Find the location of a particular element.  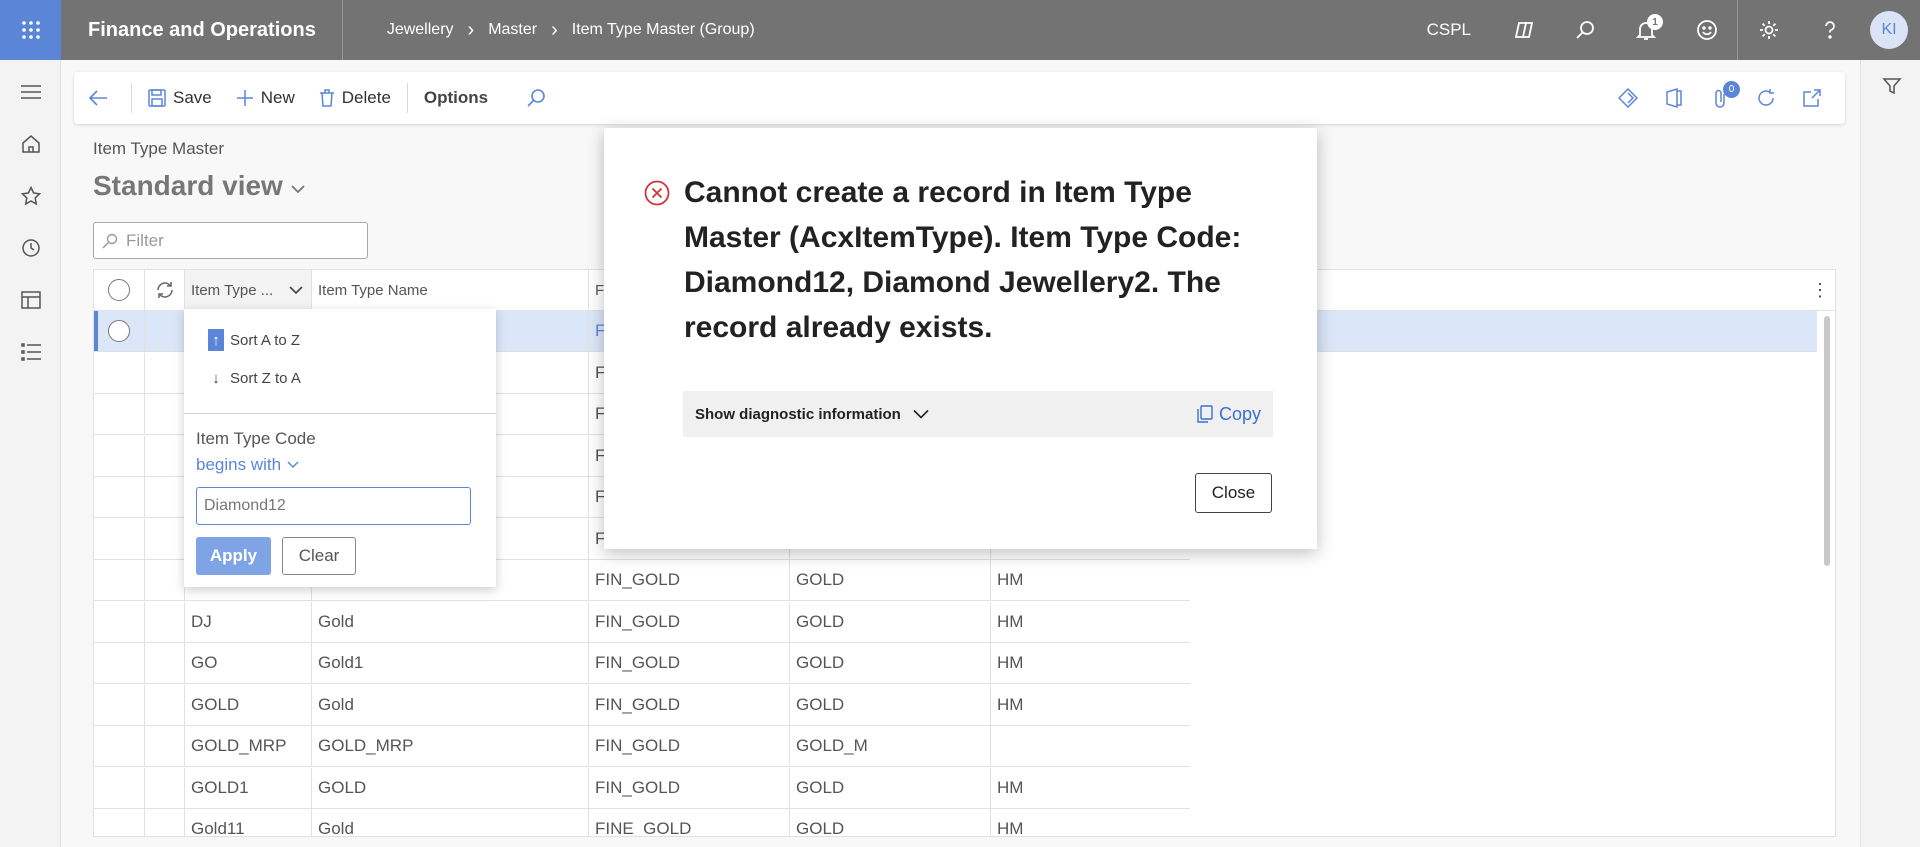

refresh-icon is located at coordinates (1766, 98).